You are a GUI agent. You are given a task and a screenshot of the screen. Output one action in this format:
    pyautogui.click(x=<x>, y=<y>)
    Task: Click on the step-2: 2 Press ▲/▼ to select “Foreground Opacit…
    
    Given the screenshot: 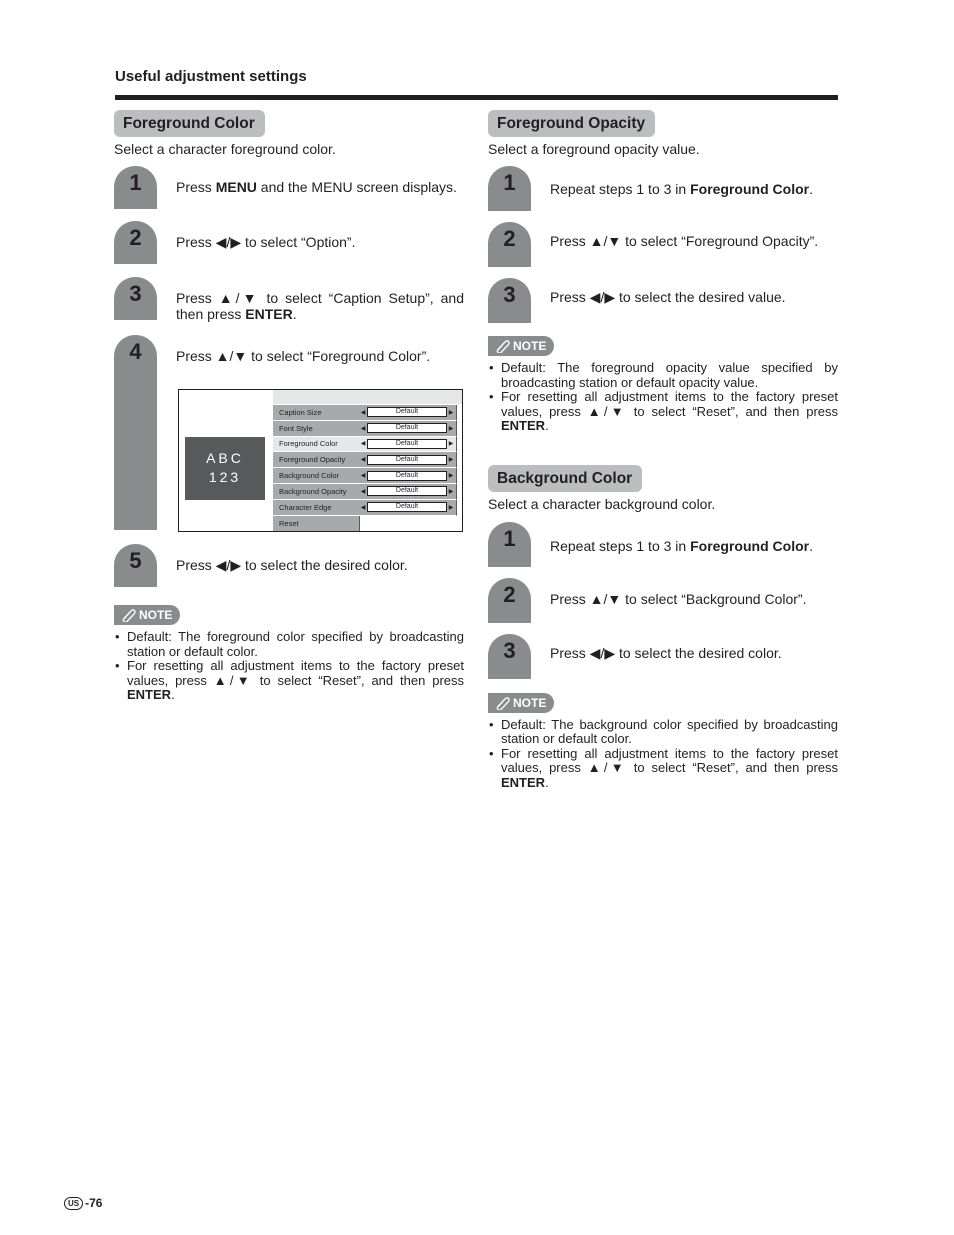 What is the action you would take?
    pyautogui.click(x=663, y=244)
    